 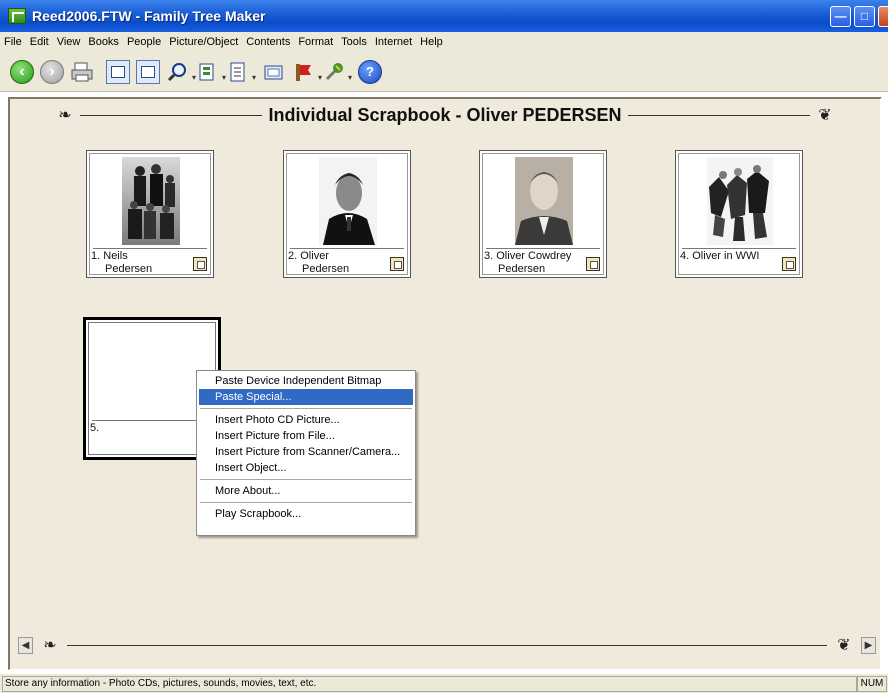 What do you see at coordinates (315, 42) in the screenshot?
I see `menu-format: Format` at bounding box center [315, 42].